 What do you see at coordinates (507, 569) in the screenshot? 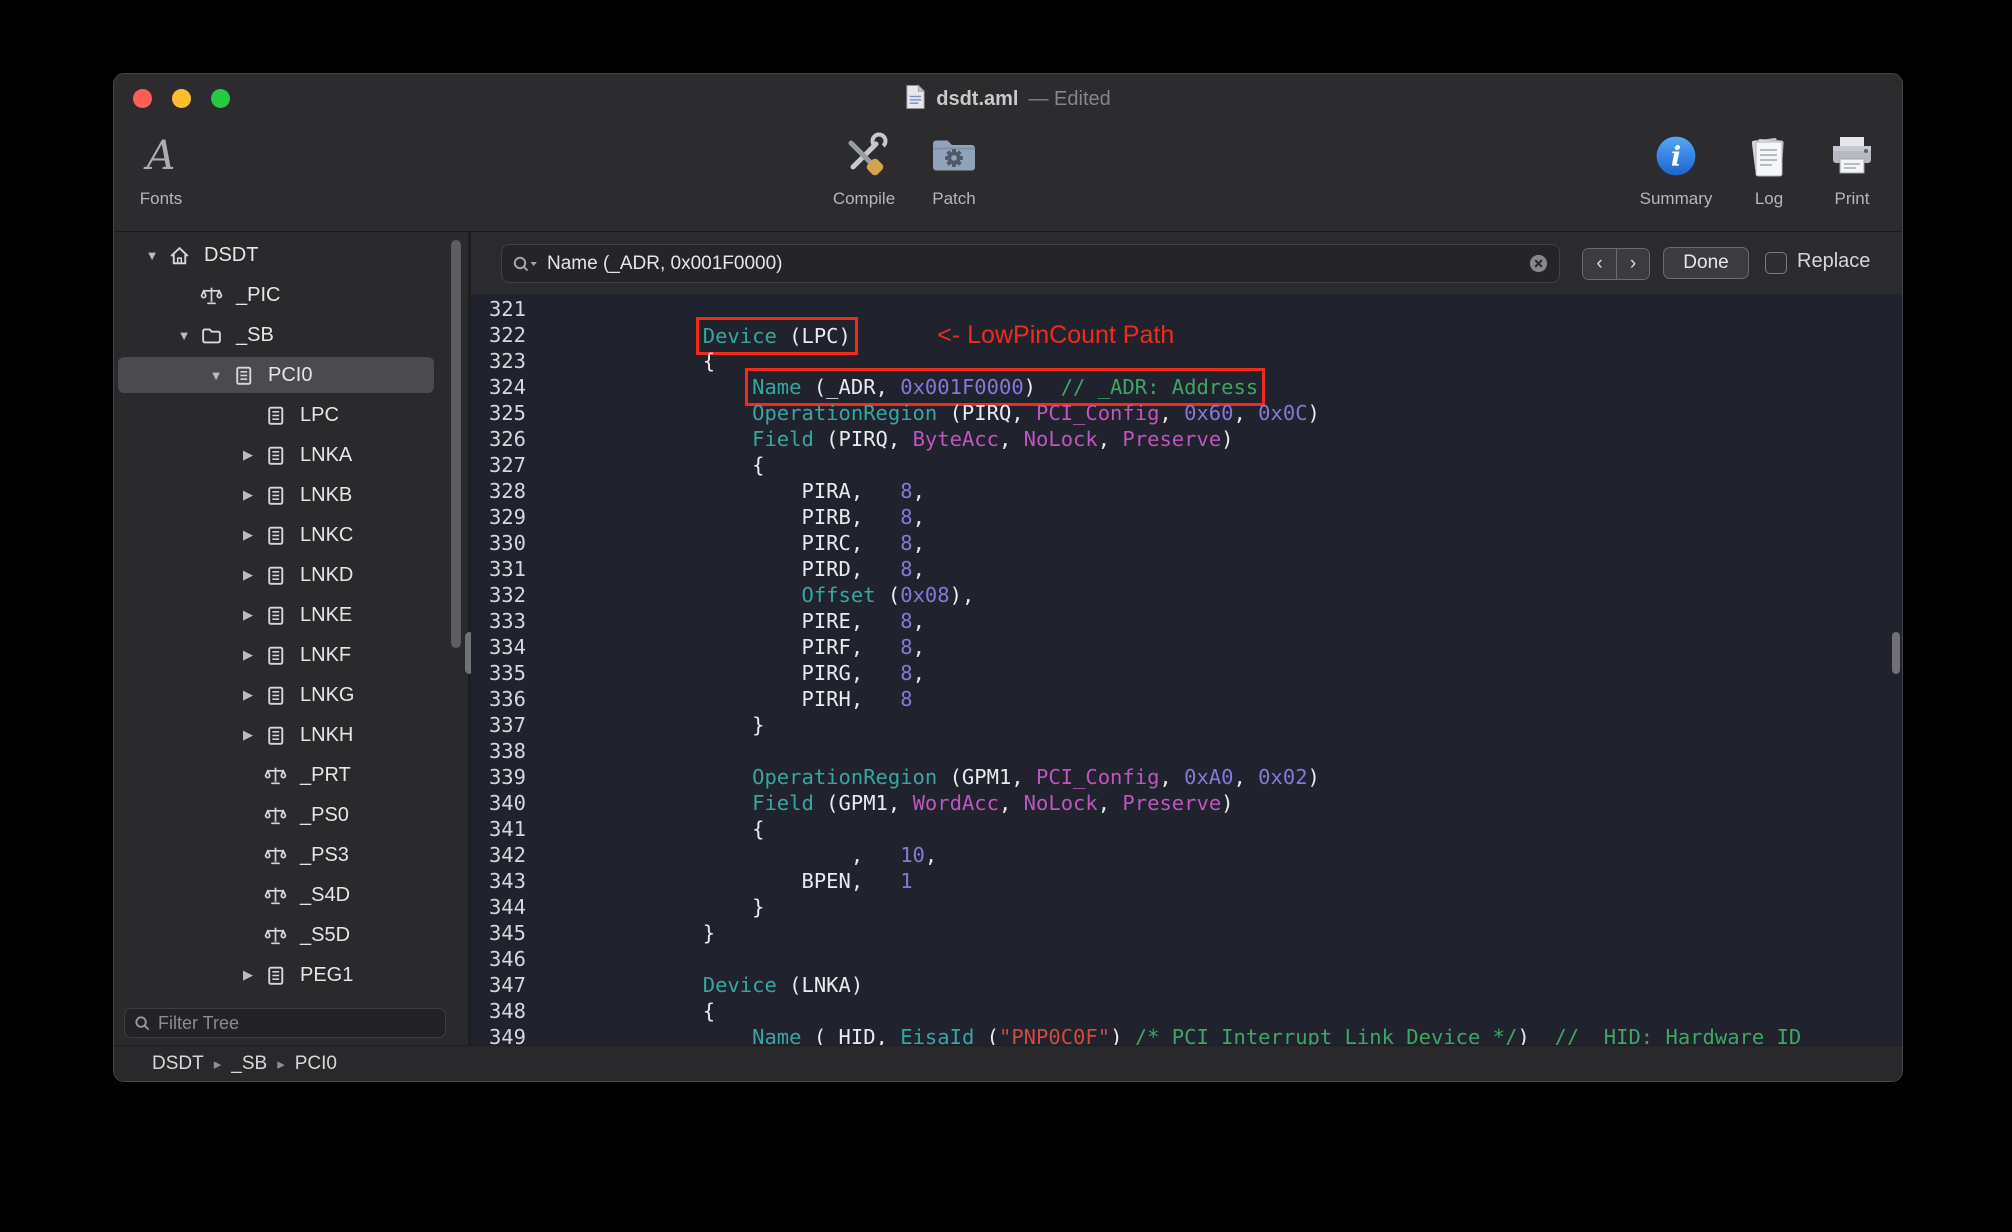
I see `line-number: 331` at bounding box center [507, 569].